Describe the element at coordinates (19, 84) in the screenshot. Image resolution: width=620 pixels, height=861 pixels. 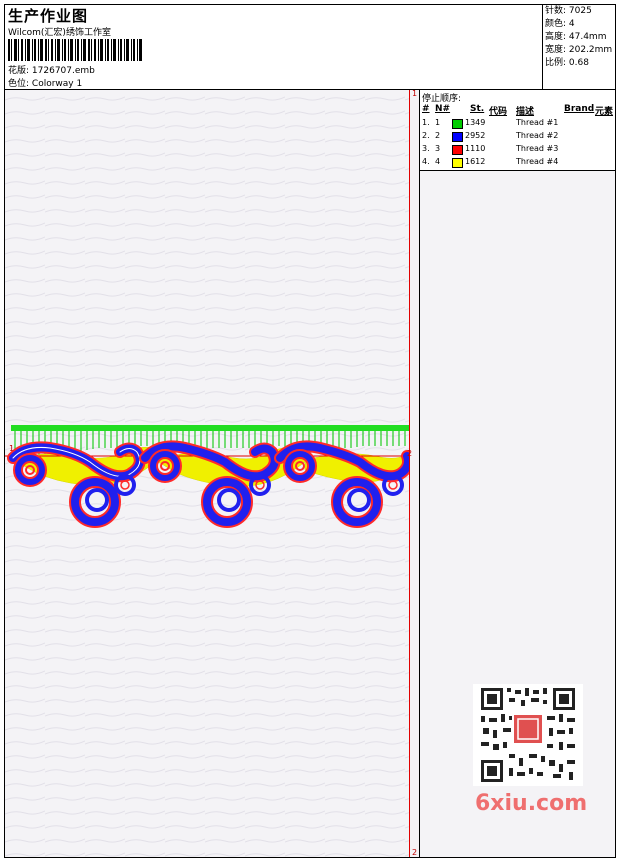
I see `colorway-label: 色位:` at that location.